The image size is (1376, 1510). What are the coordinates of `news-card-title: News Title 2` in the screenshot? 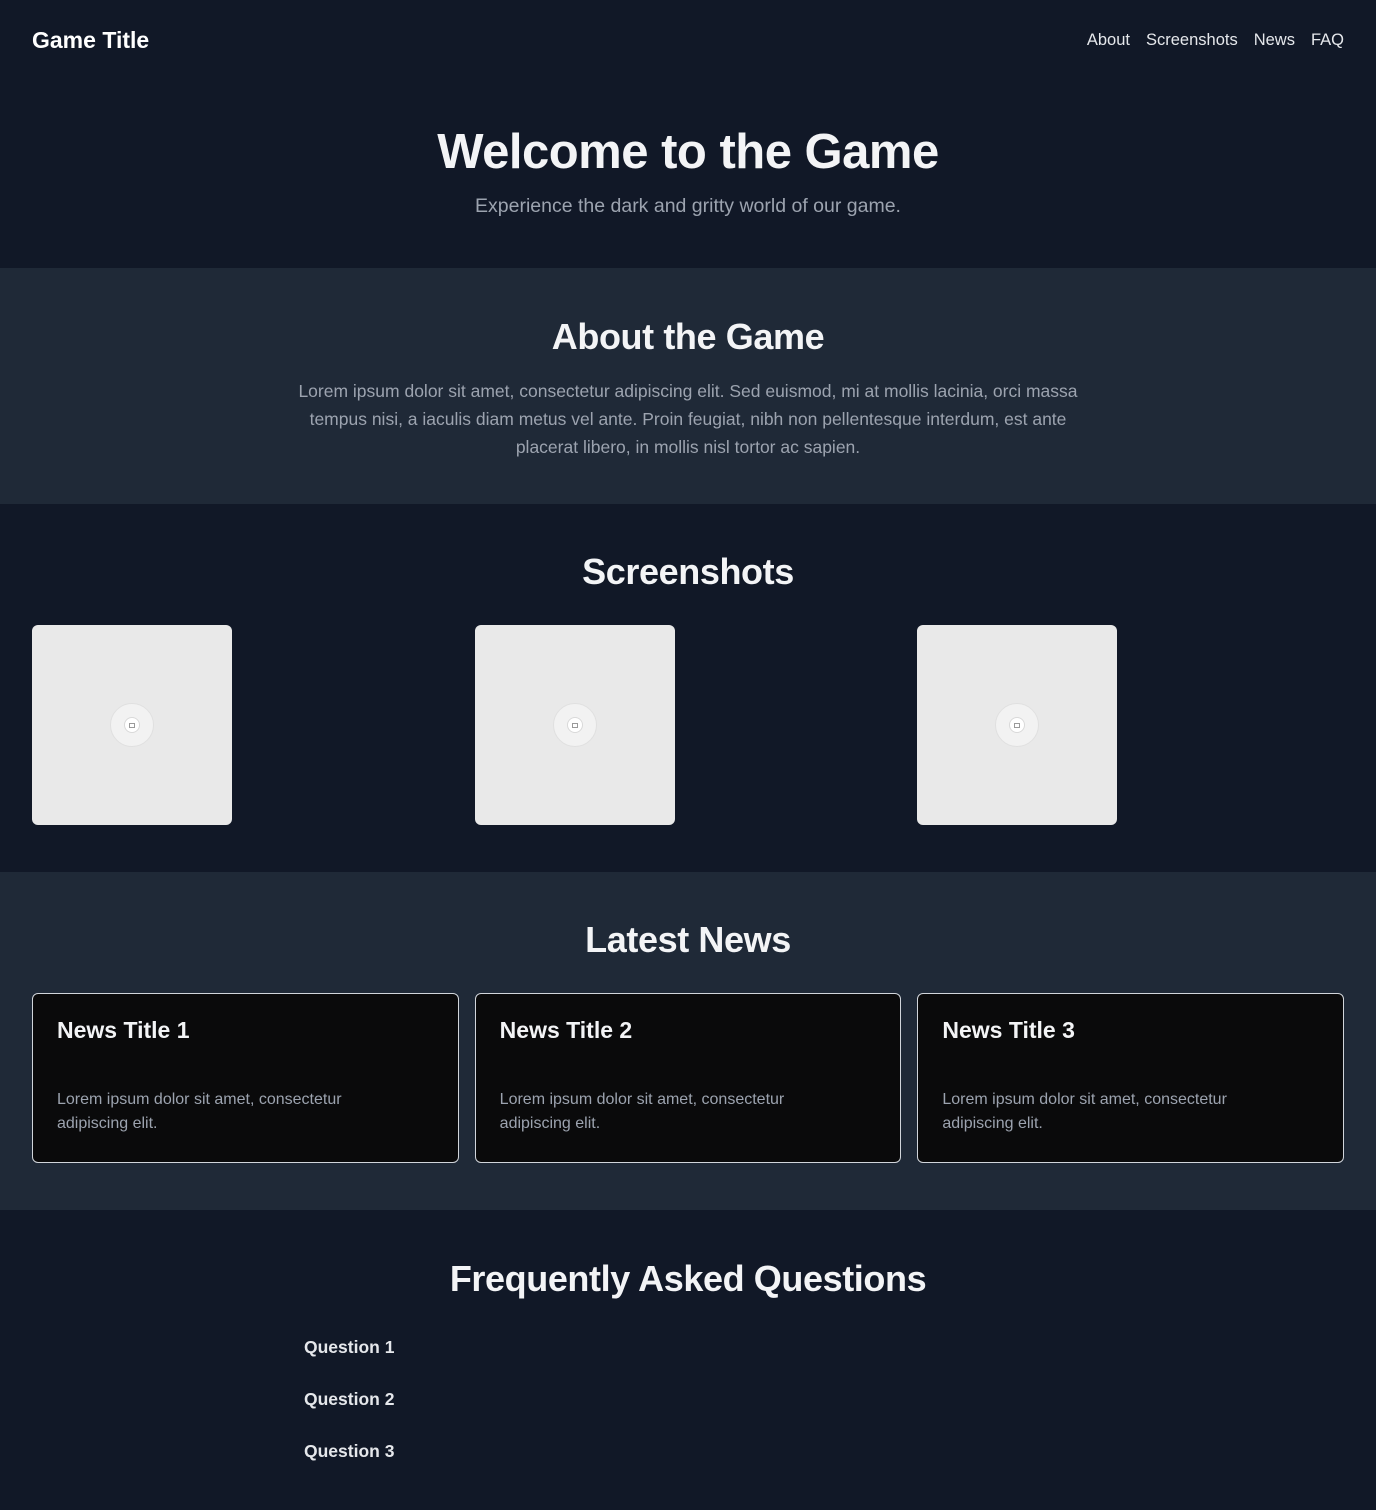 It's located at (566, 1030).